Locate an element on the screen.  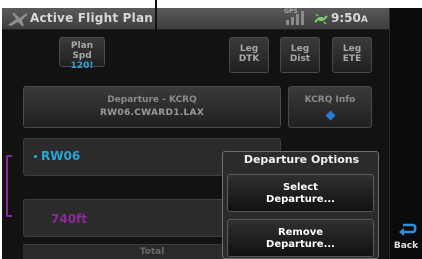
airport-info-button: KCRQ Info is located at coordinates (330, 107).